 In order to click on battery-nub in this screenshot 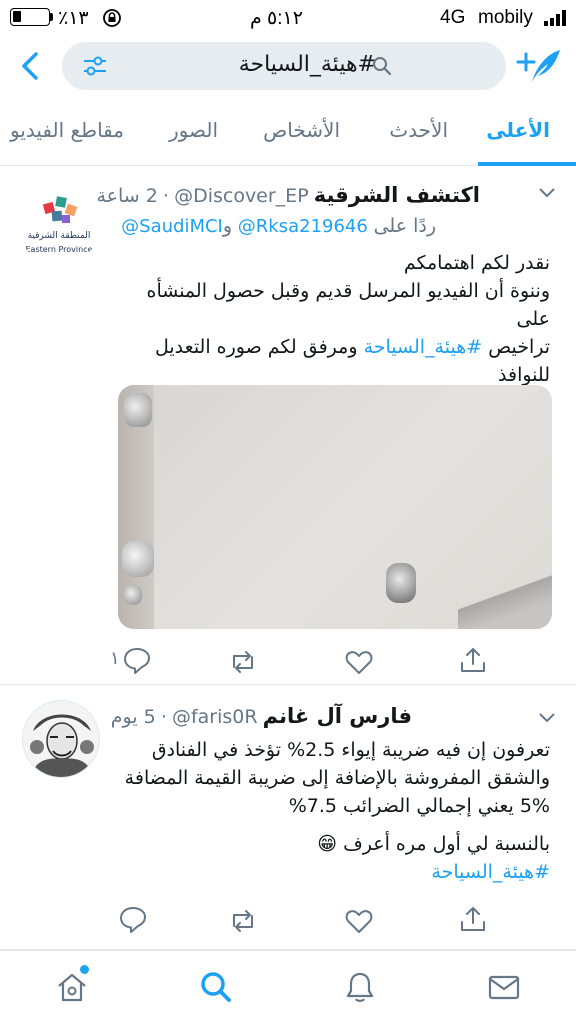, I will do `click(51, 17)`.